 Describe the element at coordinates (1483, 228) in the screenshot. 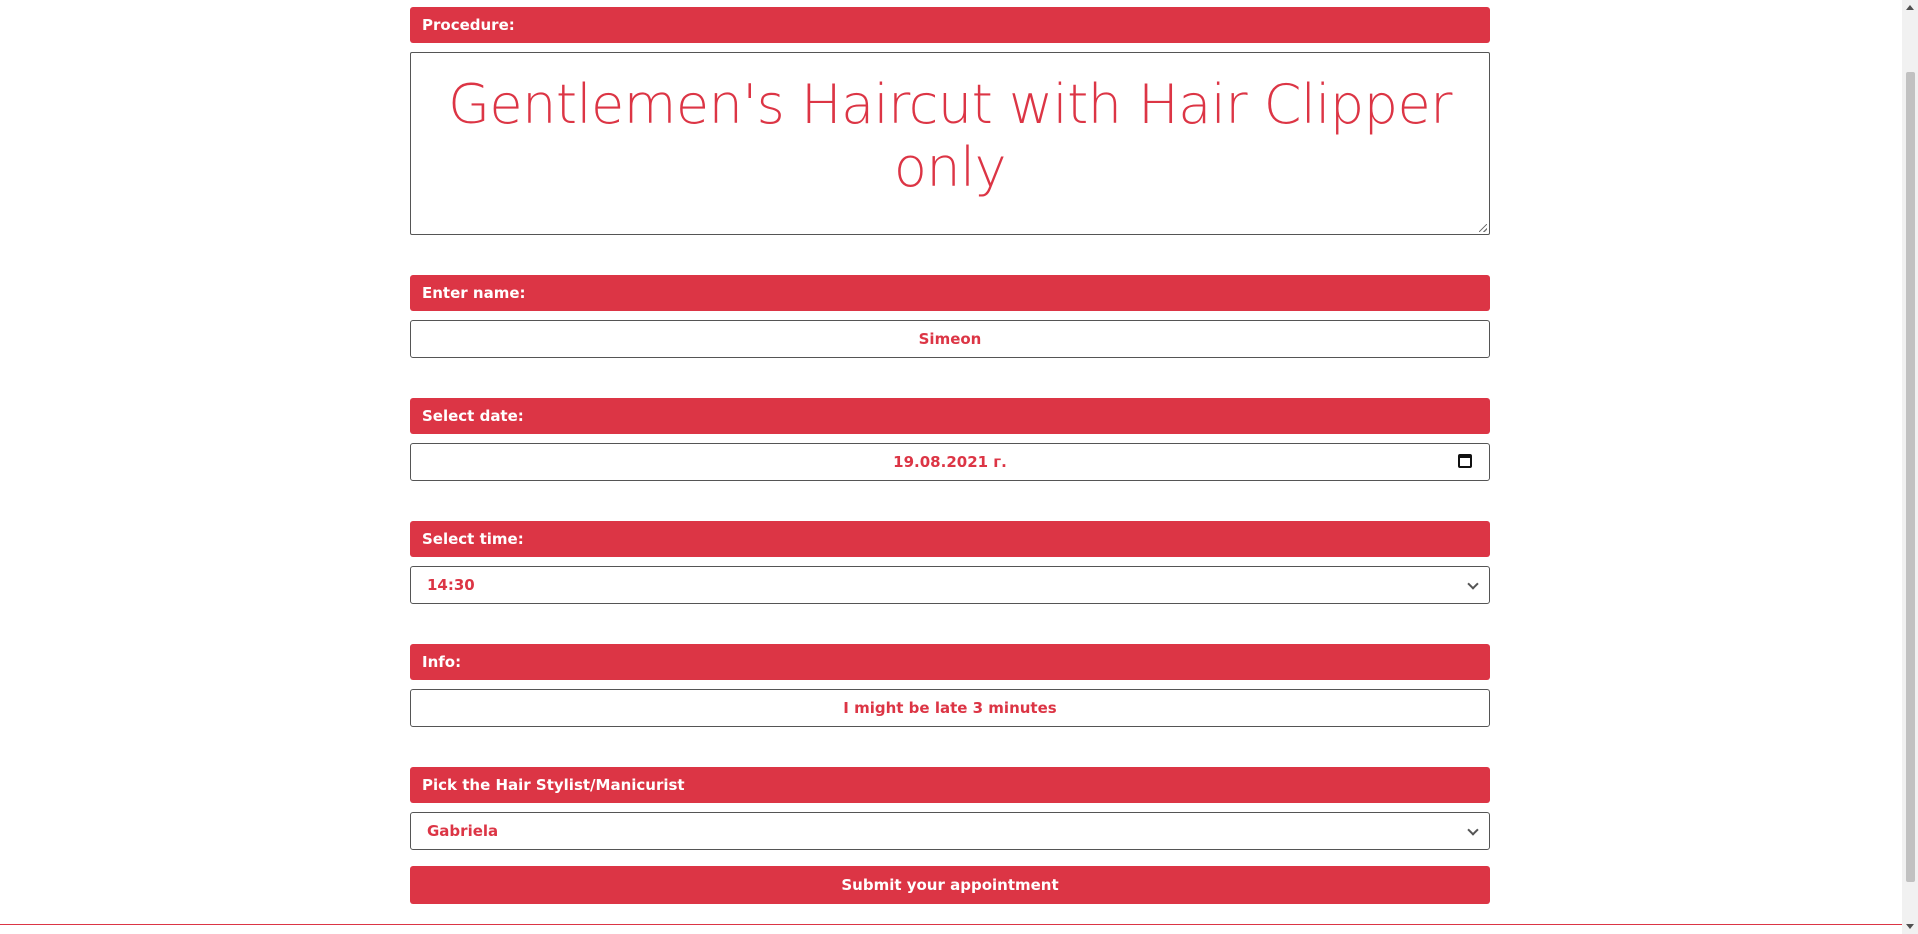

I see `resize-handle-icon` at that location.